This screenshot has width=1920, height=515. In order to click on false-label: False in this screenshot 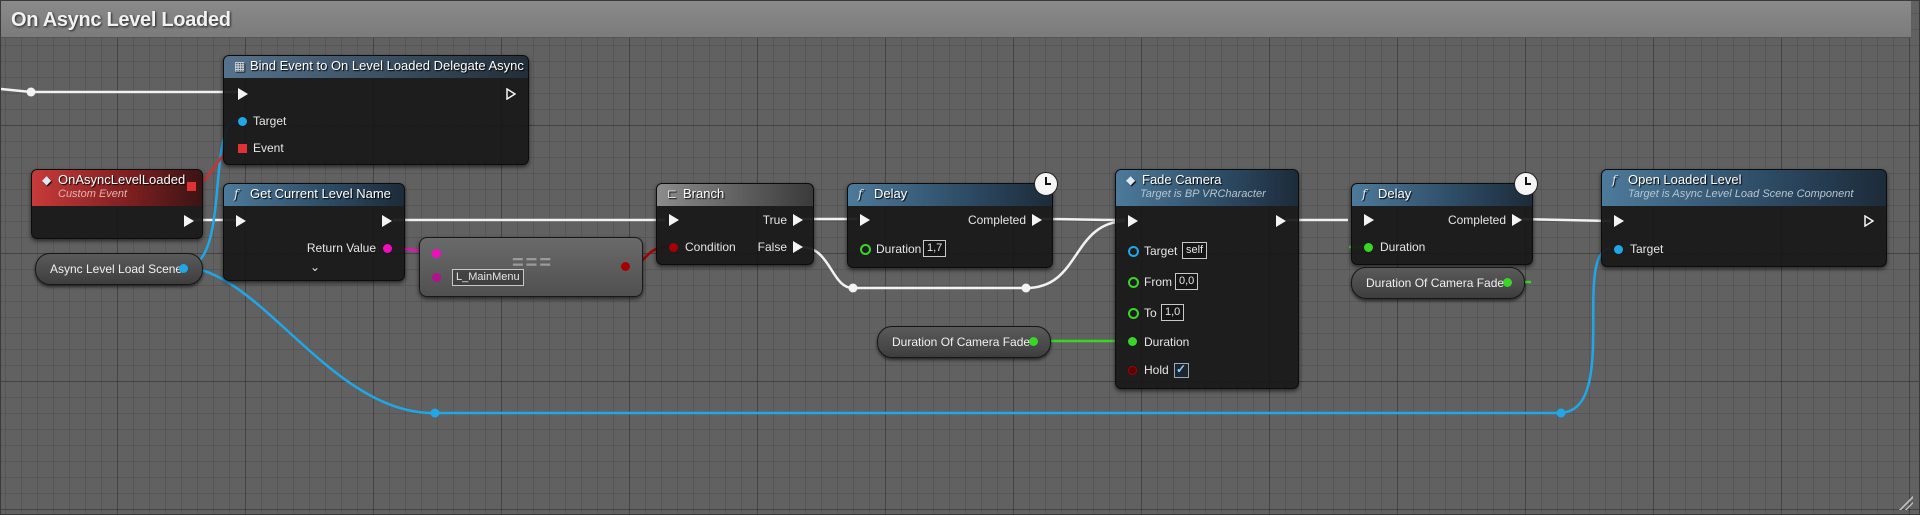, I will do `click(772, 247)`.